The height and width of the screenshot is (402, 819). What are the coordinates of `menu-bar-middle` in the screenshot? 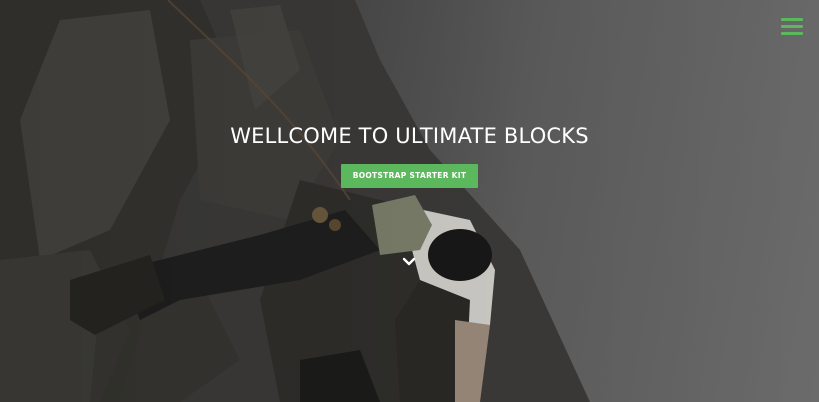 It's located at (792, 26).